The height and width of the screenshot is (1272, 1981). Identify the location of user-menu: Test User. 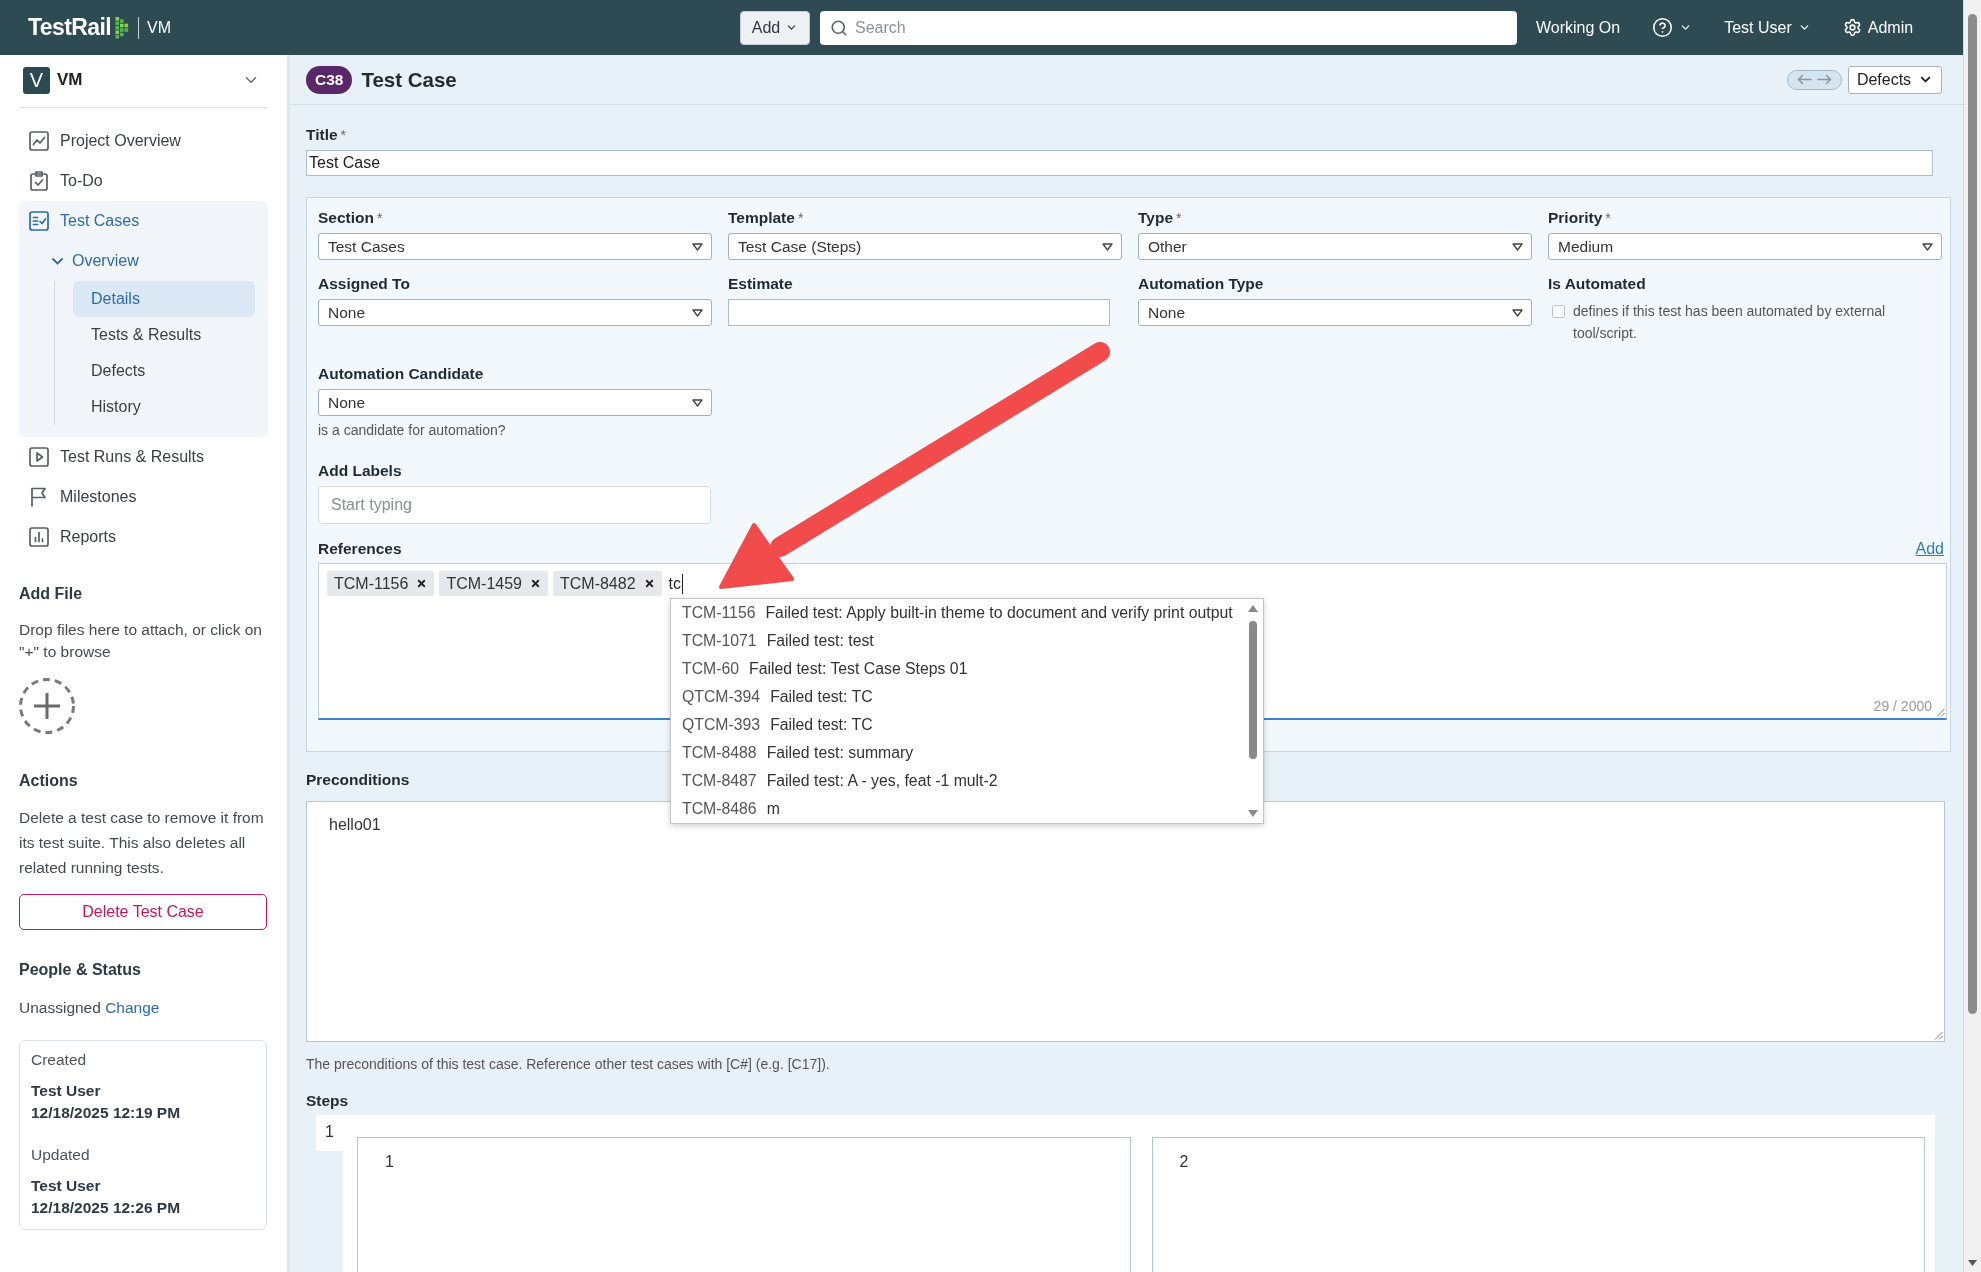
(1767, 27).